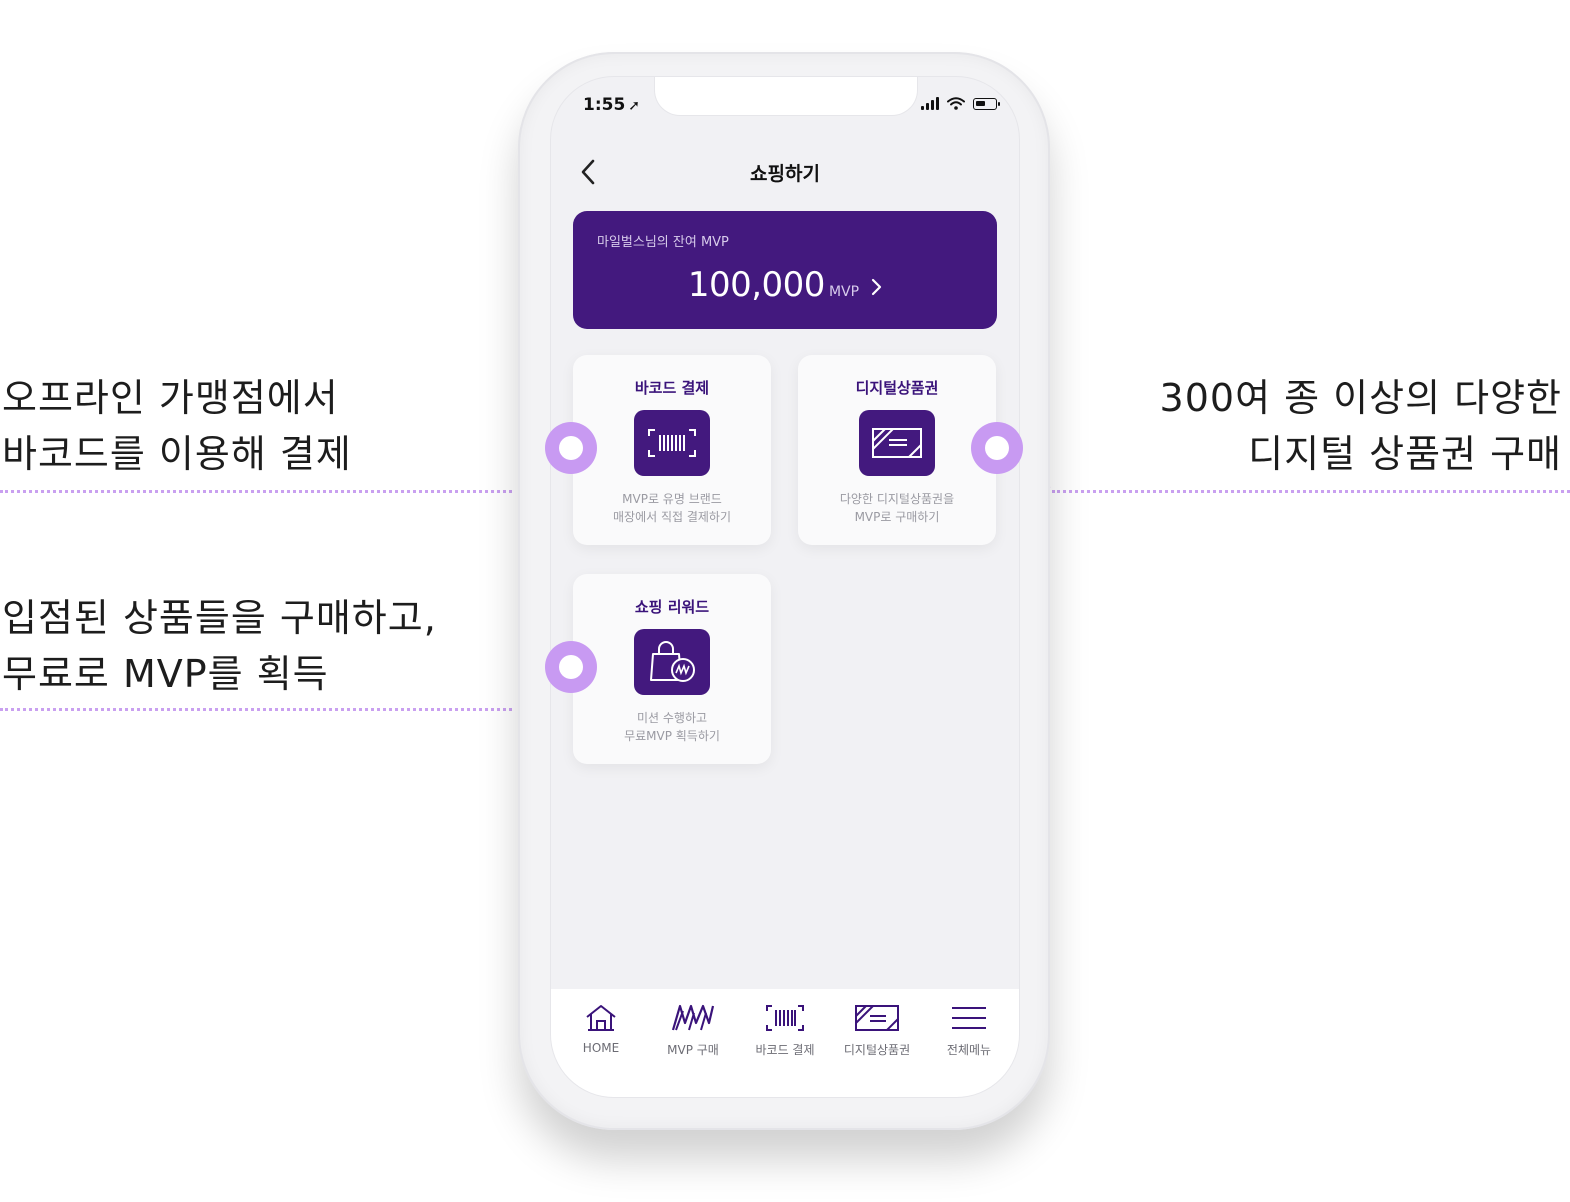 This screenshot has width=1570, height=1202. I want to click on barcode-payment-card: 바코드 결제 MVP로 유명 브랜드 매장에서 직접 결제하기, so click(672, 450).